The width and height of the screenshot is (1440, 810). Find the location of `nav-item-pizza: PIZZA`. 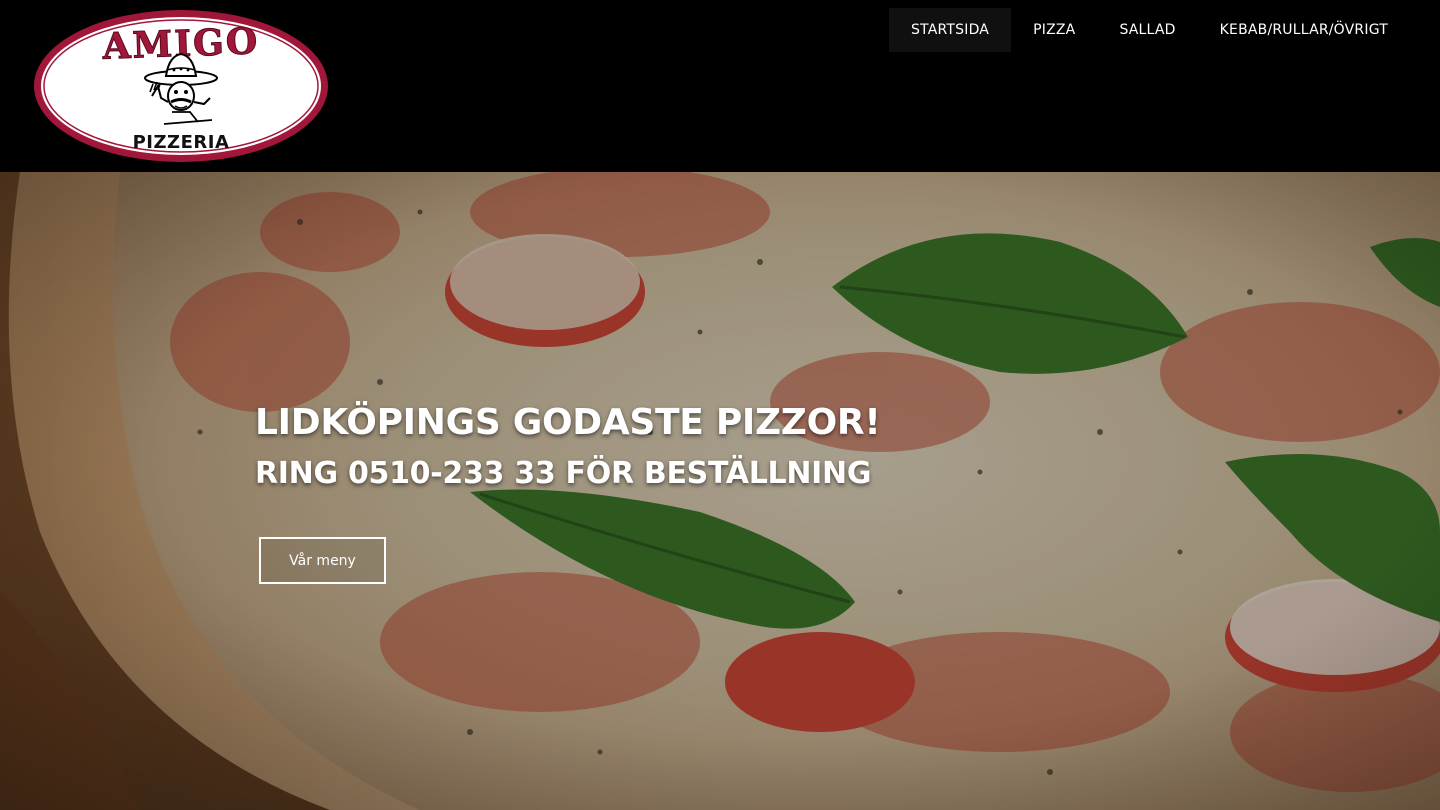

nav-item-pizza: PIZZA is located at coordinates (1054, 30).